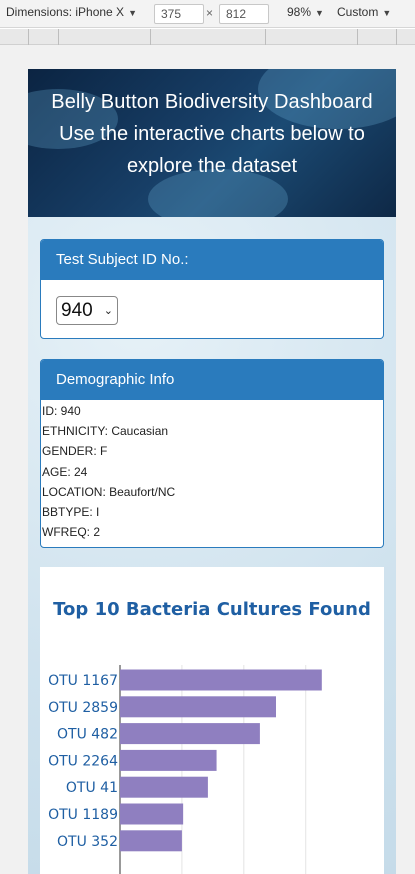  I want to click on throttle-dropdown: Custom ▼, so click(364, 12).